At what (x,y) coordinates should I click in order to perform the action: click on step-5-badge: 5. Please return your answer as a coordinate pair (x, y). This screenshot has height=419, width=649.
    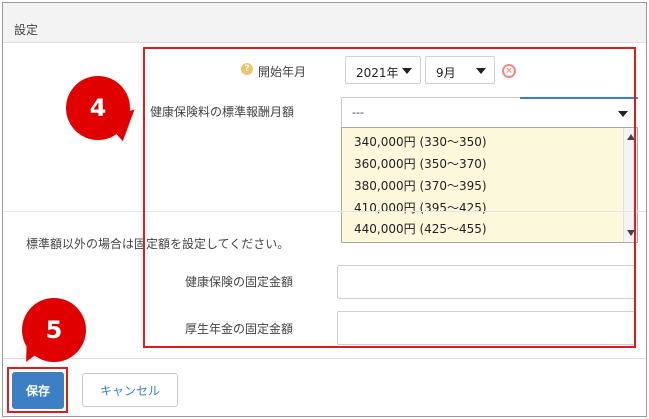
    Looking at the image, I should click on (54, 330).